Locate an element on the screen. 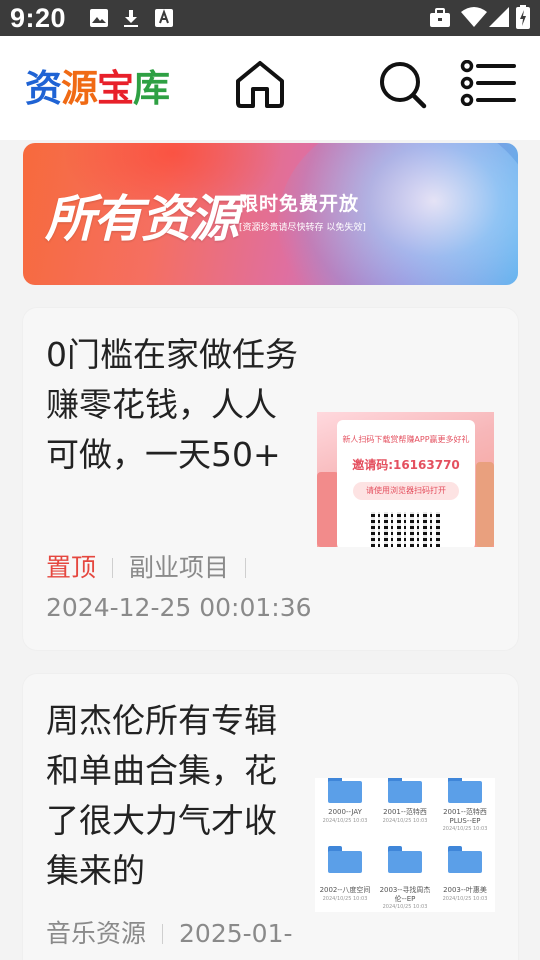 The width and height of the screenshot is (540, 960). logo-char: 宝 is located at coordinates (115, 88).